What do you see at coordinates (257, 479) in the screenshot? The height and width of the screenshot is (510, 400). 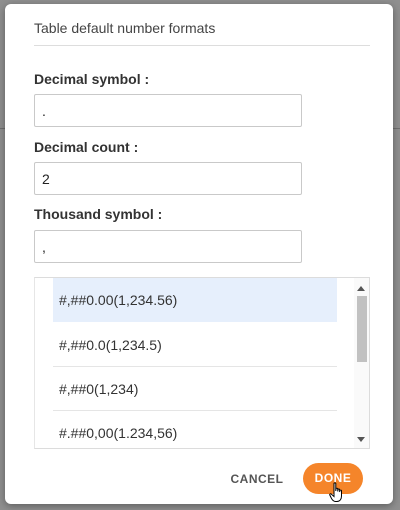 I see `cancel-button: CANCEL` at bounding box center [257, 479].